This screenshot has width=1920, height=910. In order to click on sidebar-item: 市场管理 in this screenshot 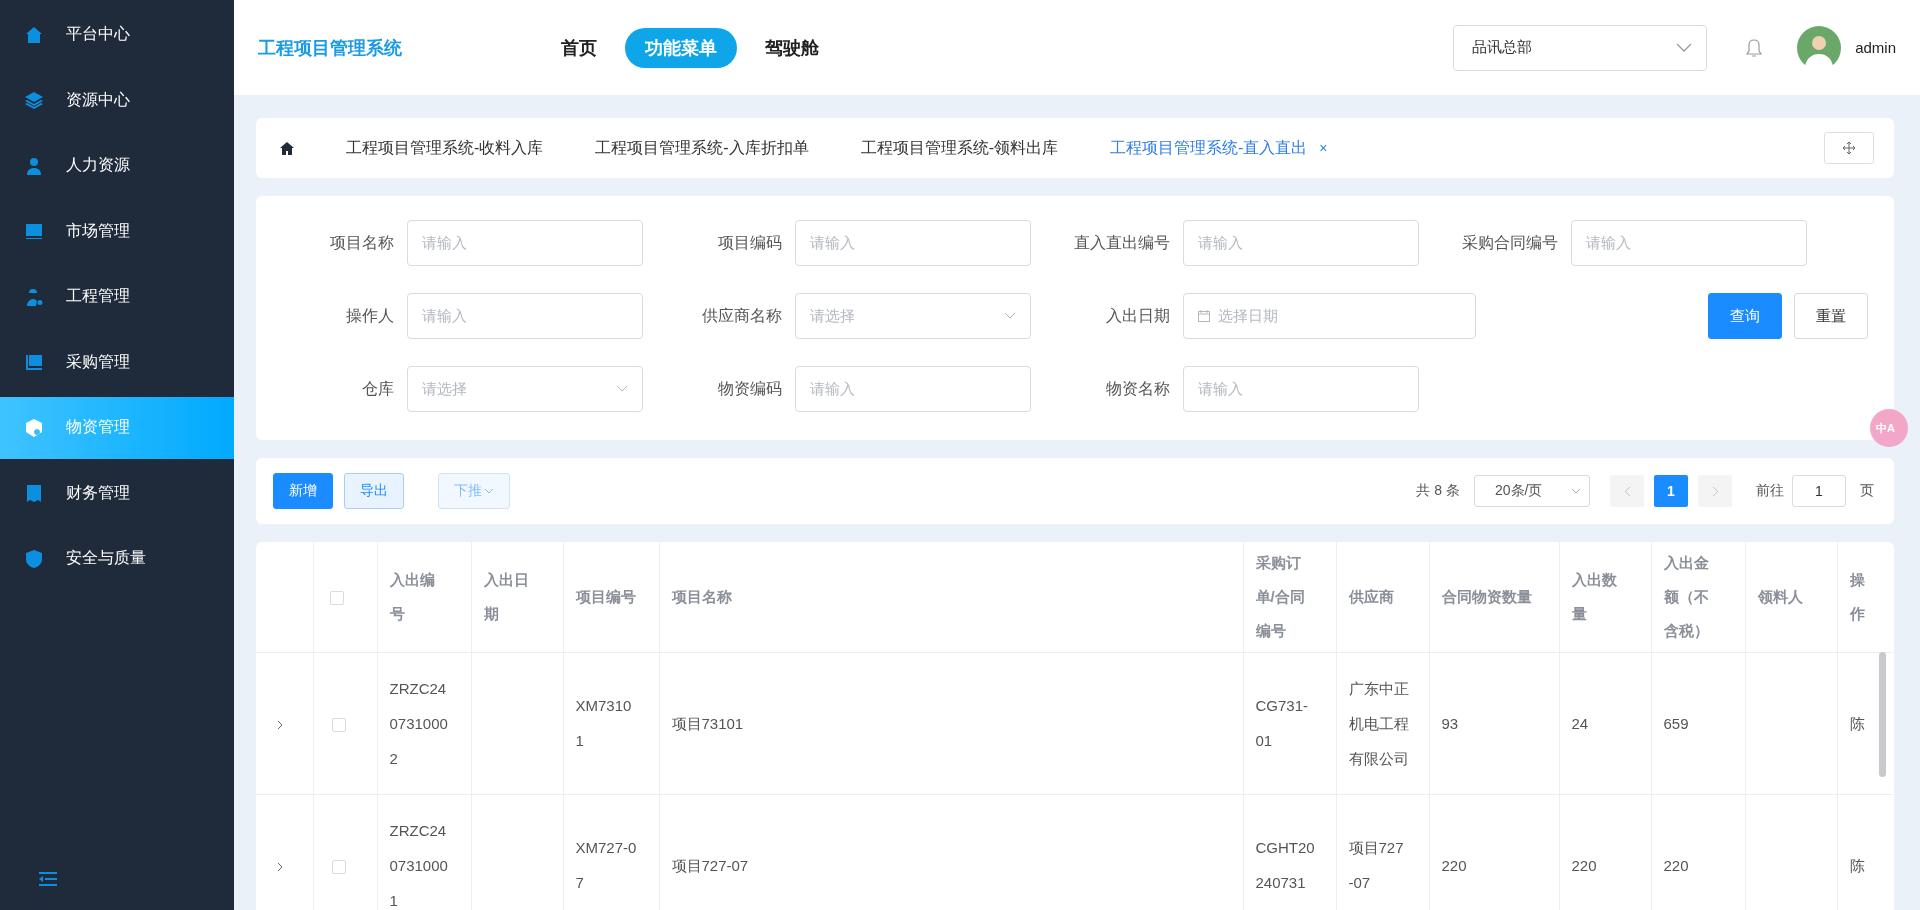, I will do `click(117, 231)`.